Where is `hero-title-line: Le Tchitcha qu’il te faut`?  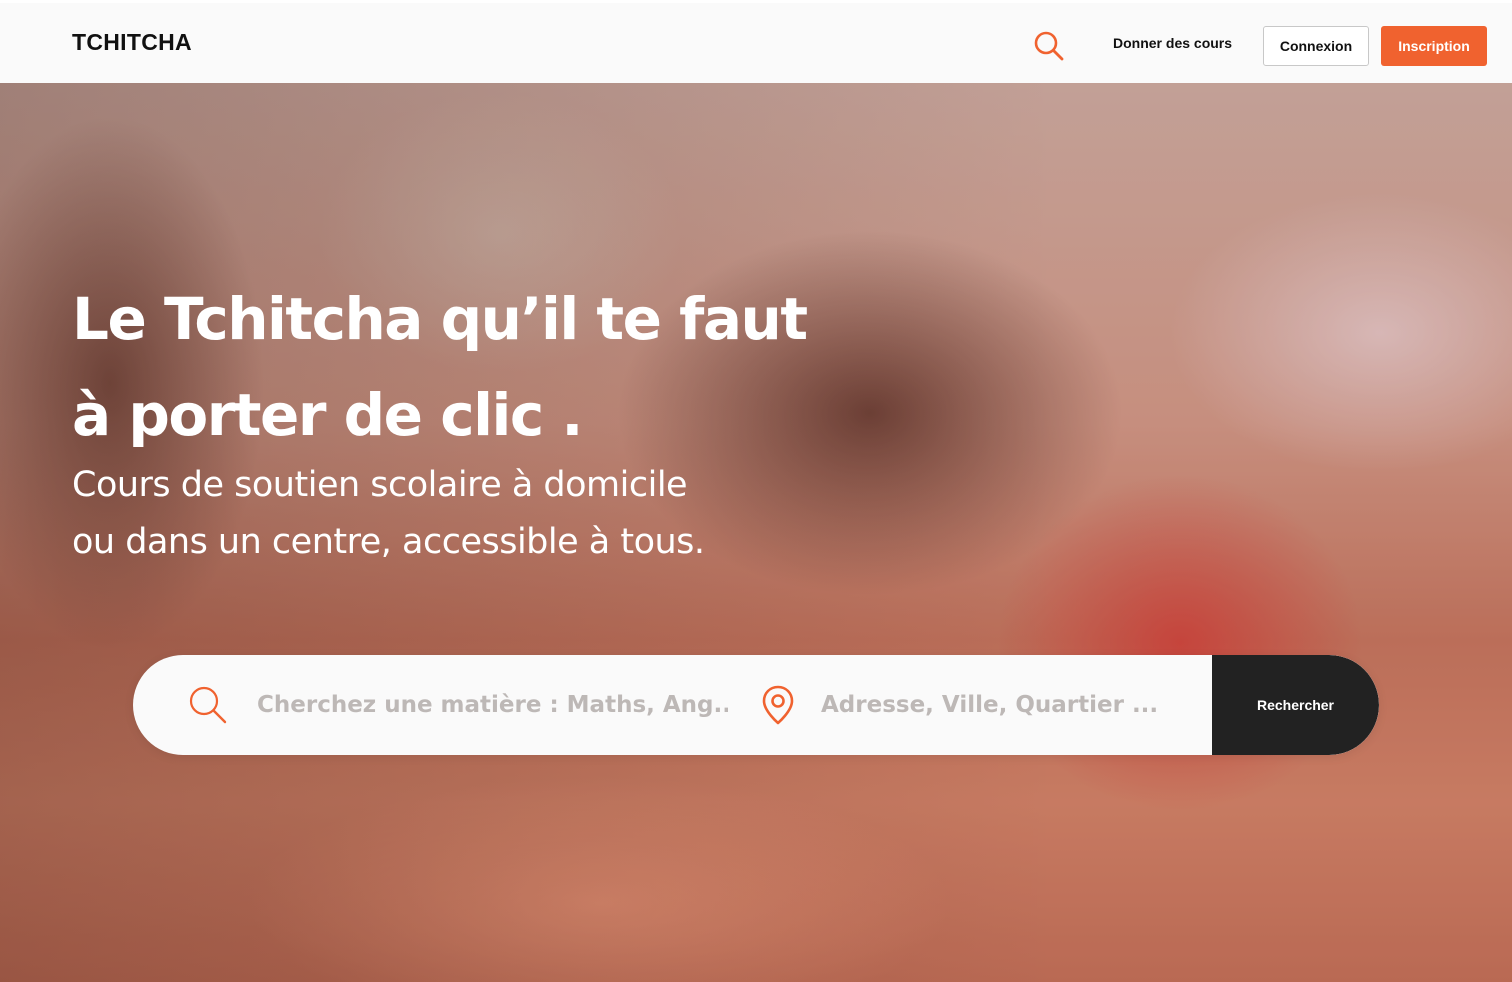 hero-title-line: Le Tchitcha qu’il te faut is located at coordinates (440, 319).